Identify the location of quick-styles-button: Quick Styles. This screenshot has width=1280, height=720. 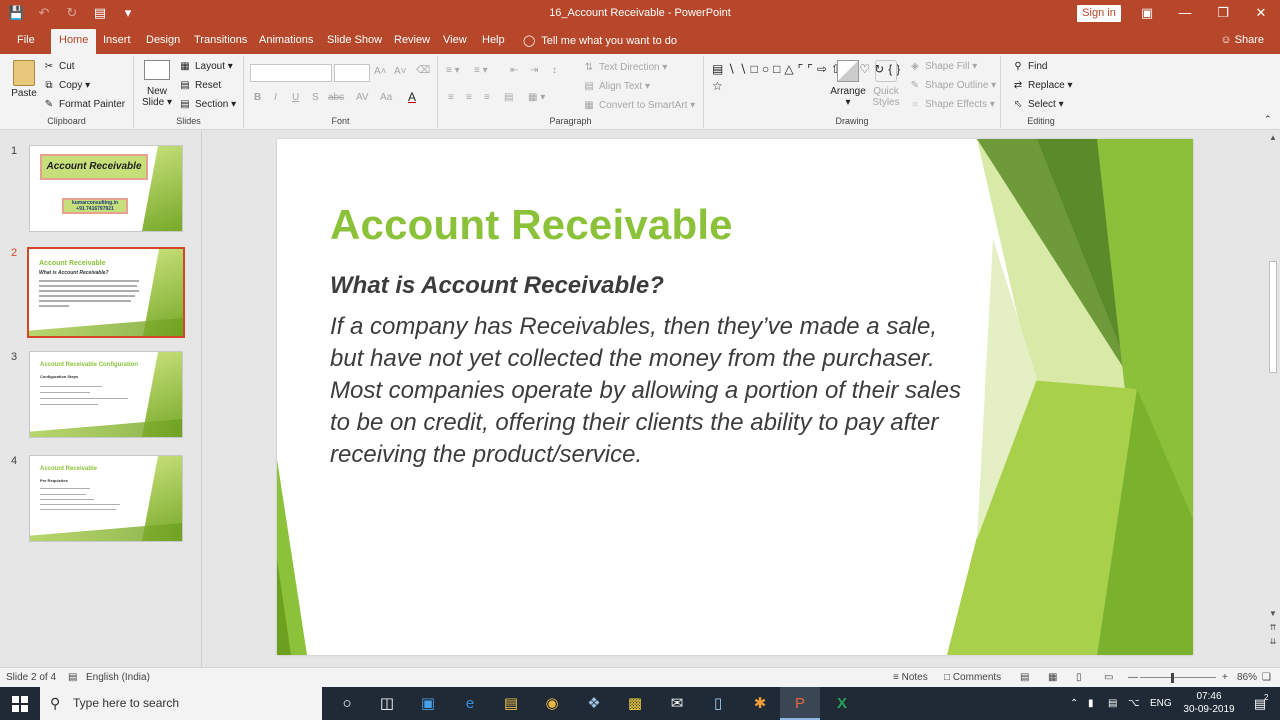
(886, 84).